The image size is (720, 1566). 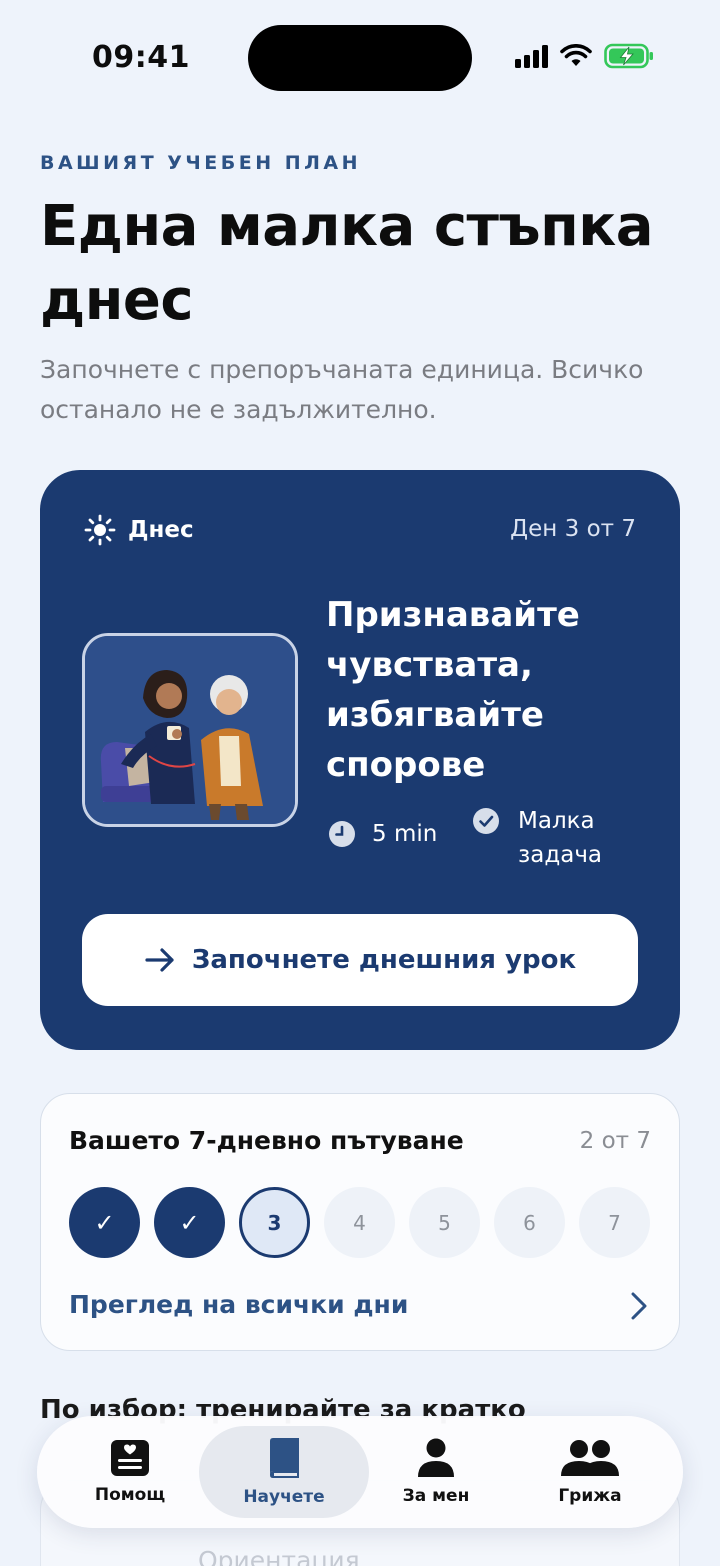 I want to click on view-all-days-link: Преглед на всички дни, so click(x=238, y=1304).